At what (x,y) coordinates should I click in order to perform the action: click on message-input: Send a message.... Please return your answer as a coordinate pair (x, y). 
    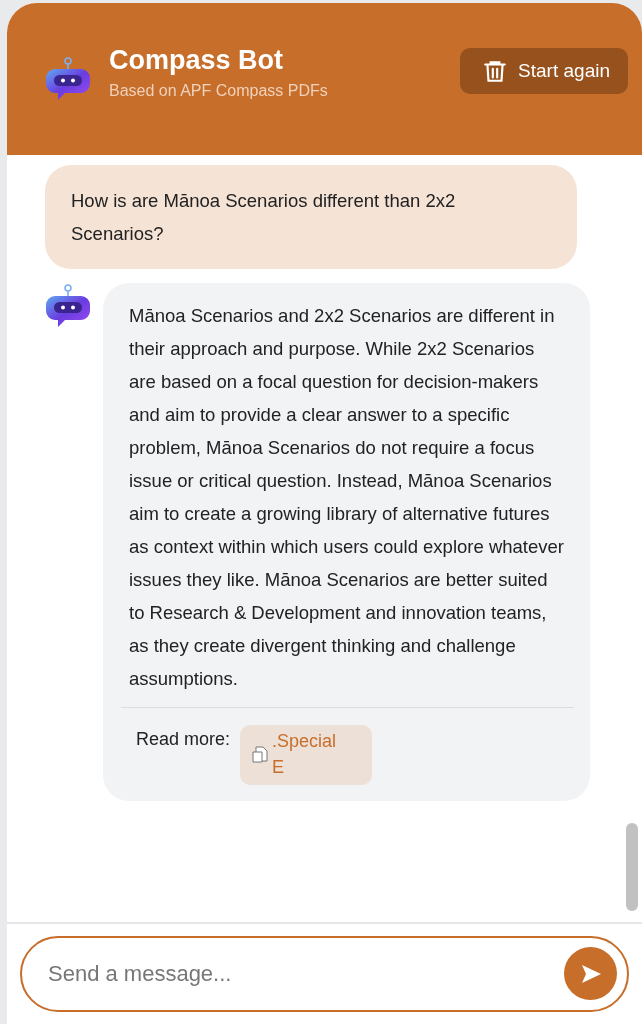
    Looking at the image, I should click on (324, 974).